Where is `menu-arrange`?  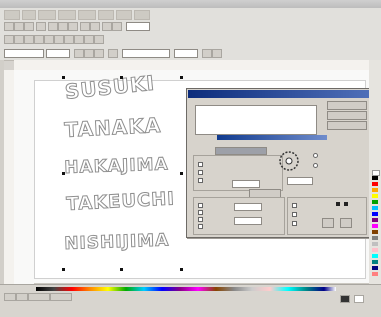
menu-arrange is located at coordinates (87, 15).